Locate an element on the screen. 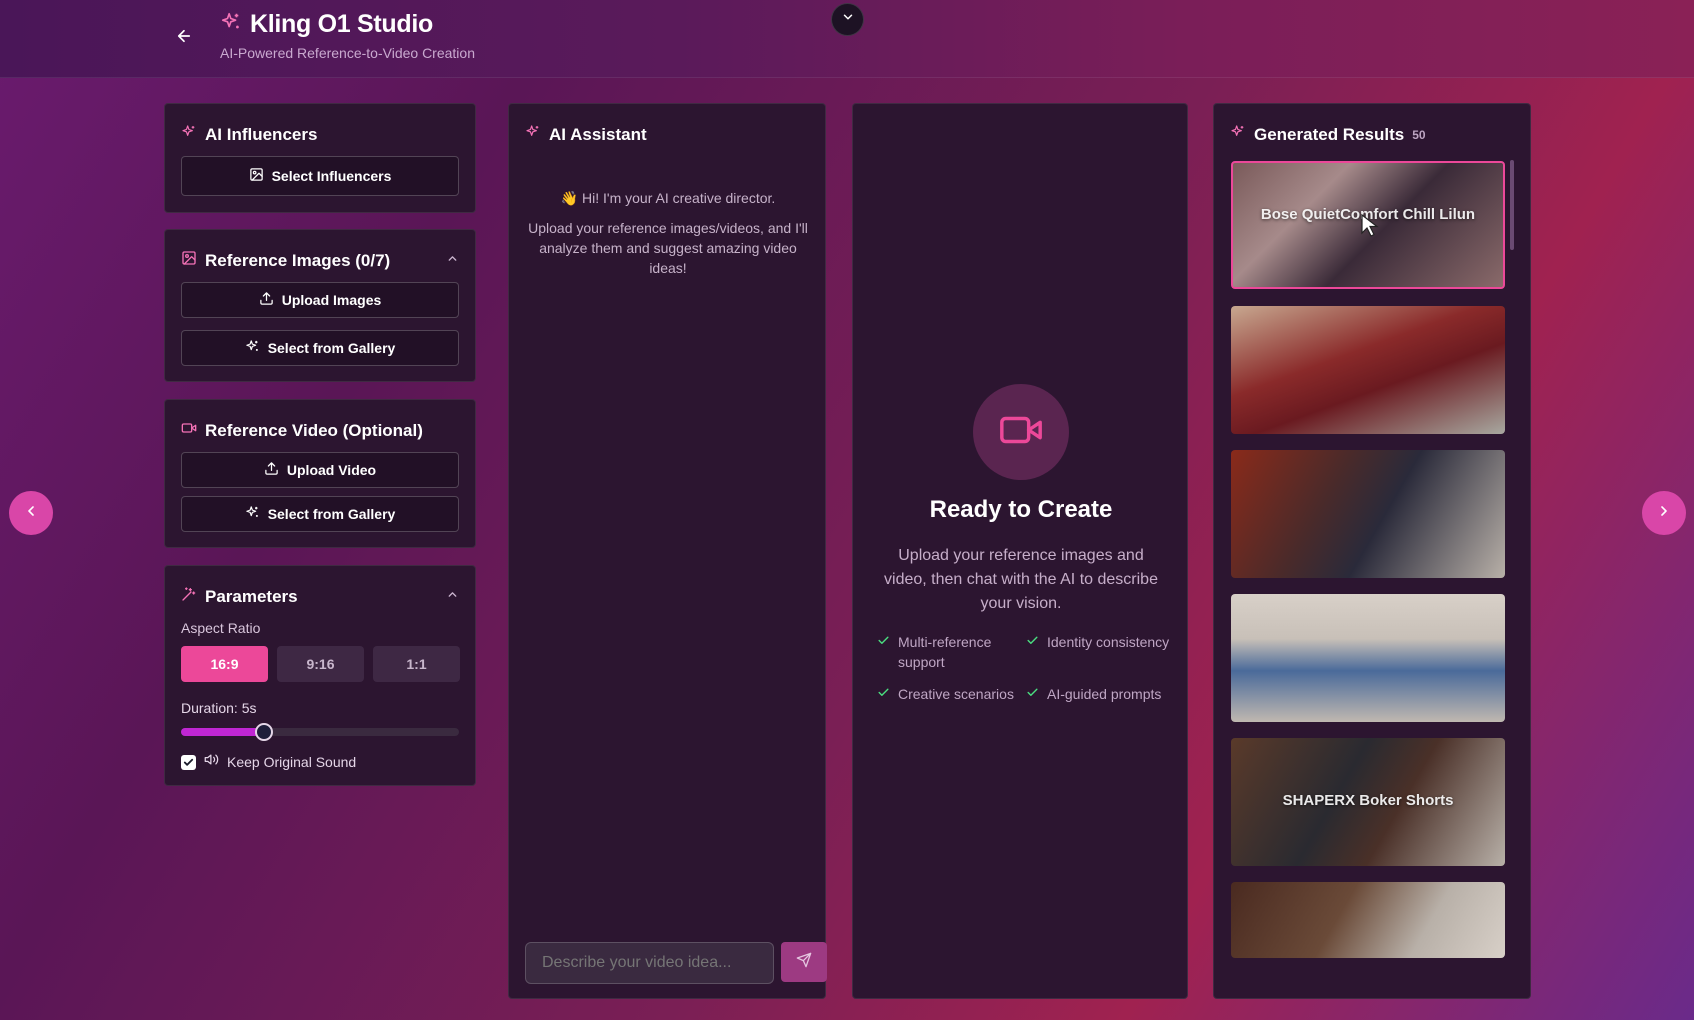 The width and height of the screenshot is (1694, 1020). feature-item: Multi-reference support is located at coordinates (952, 652).